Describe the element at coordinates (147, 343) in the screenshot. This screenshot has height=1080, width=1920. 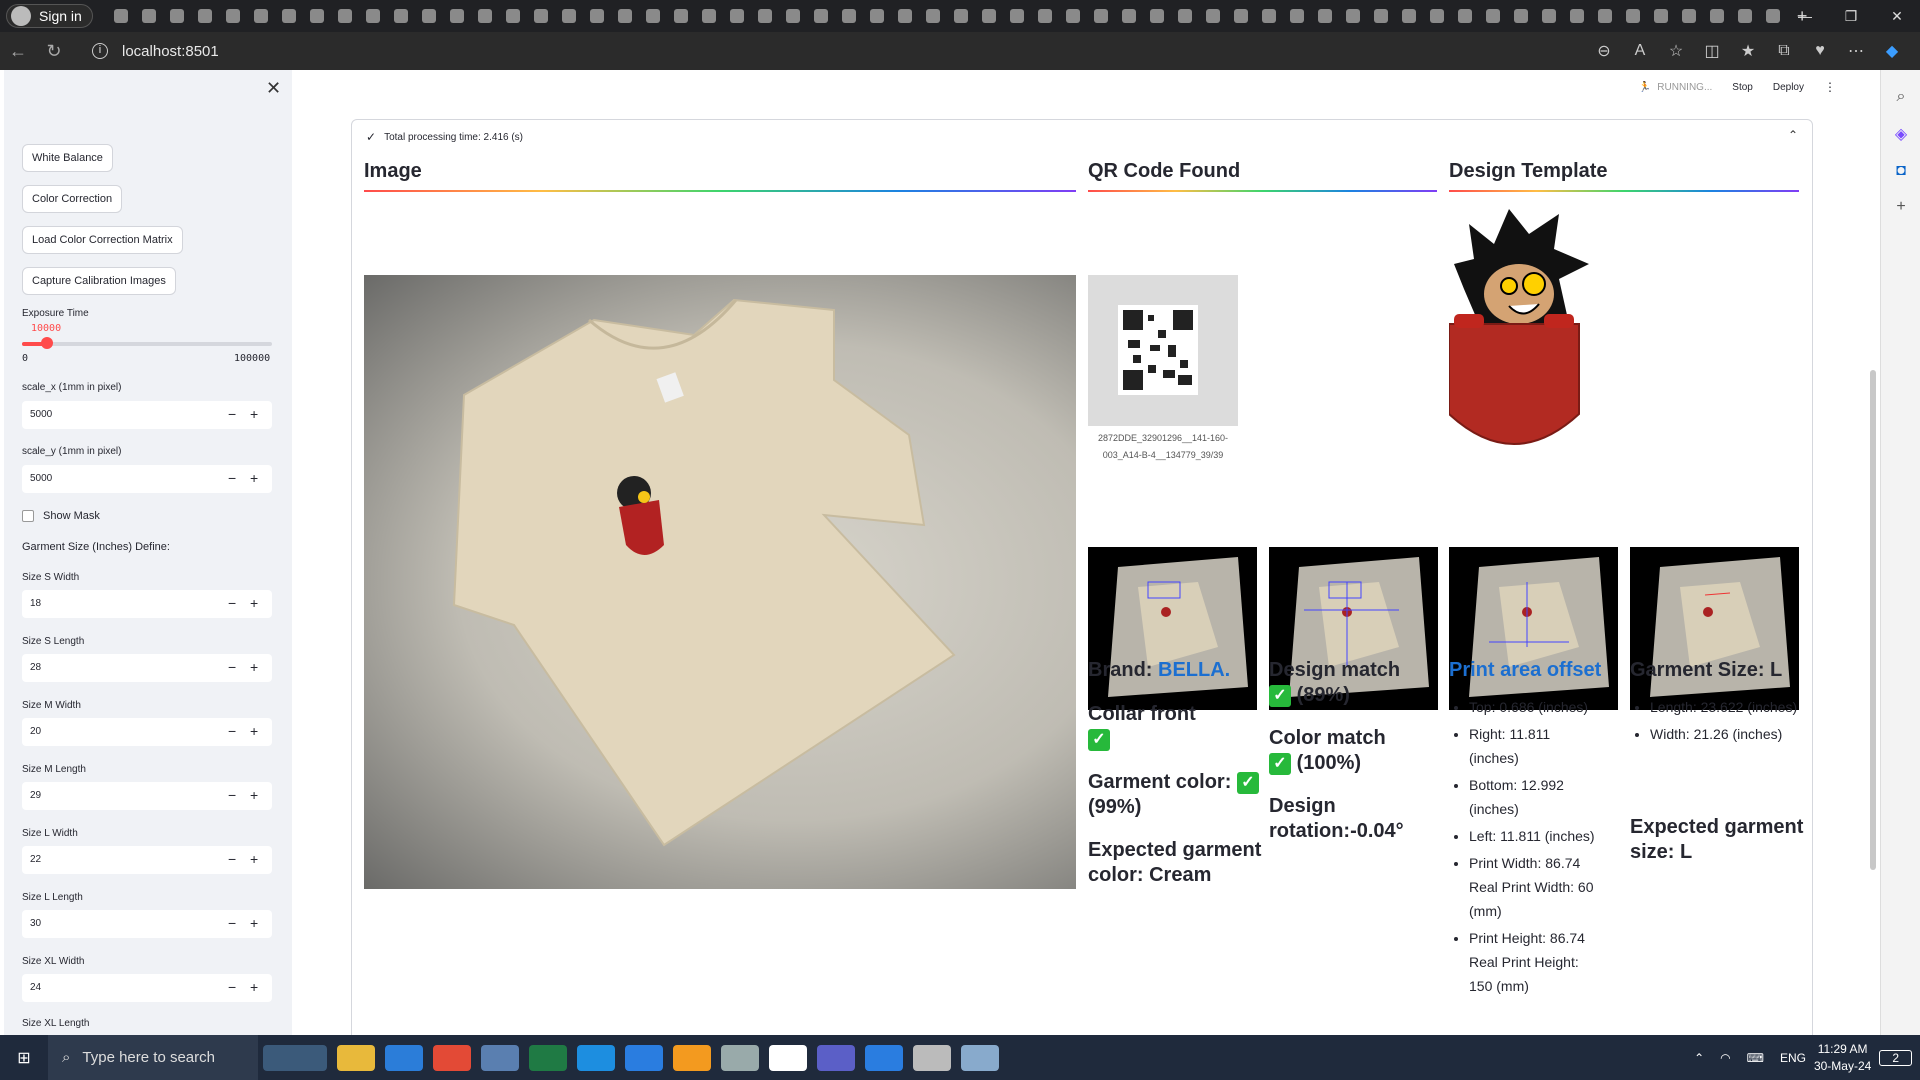
I see `exposure-slider` at that location.